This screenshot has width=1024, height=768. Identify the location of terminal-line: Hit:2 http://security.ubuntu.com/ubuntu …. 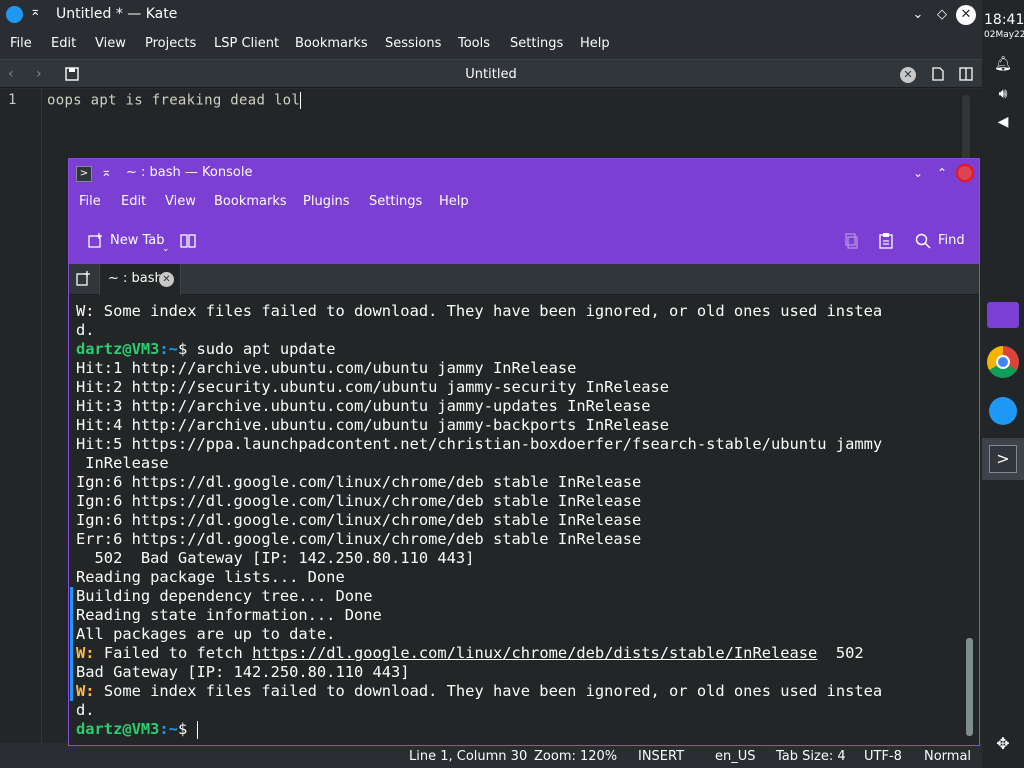
(373, 387).